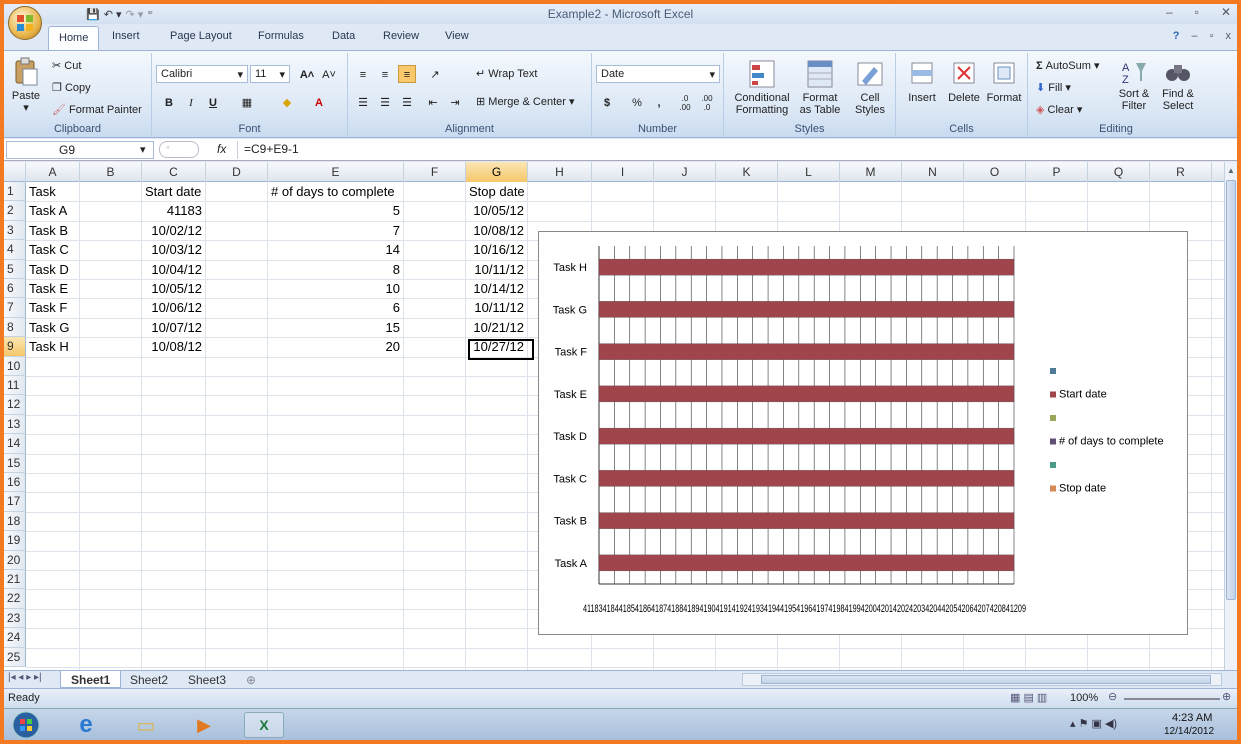 Image resolution: width=1241 pixels, height=744 pixels. What do you see at coordinates (1119, 172) in the screenshot?
I see `column-header-q: Q` at bounding box center [1119, 172].